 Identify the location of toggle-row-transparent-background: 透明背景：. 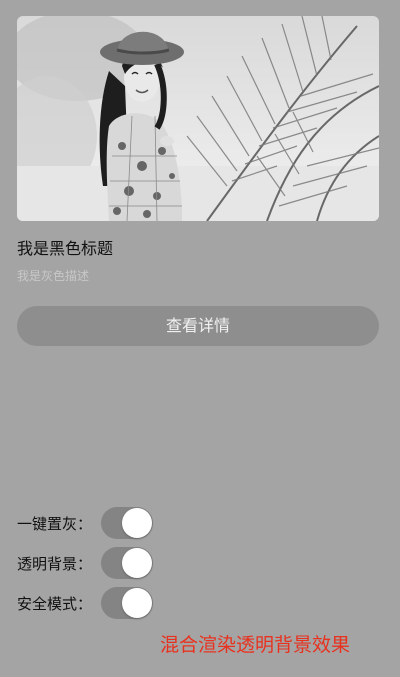
(85, 563).